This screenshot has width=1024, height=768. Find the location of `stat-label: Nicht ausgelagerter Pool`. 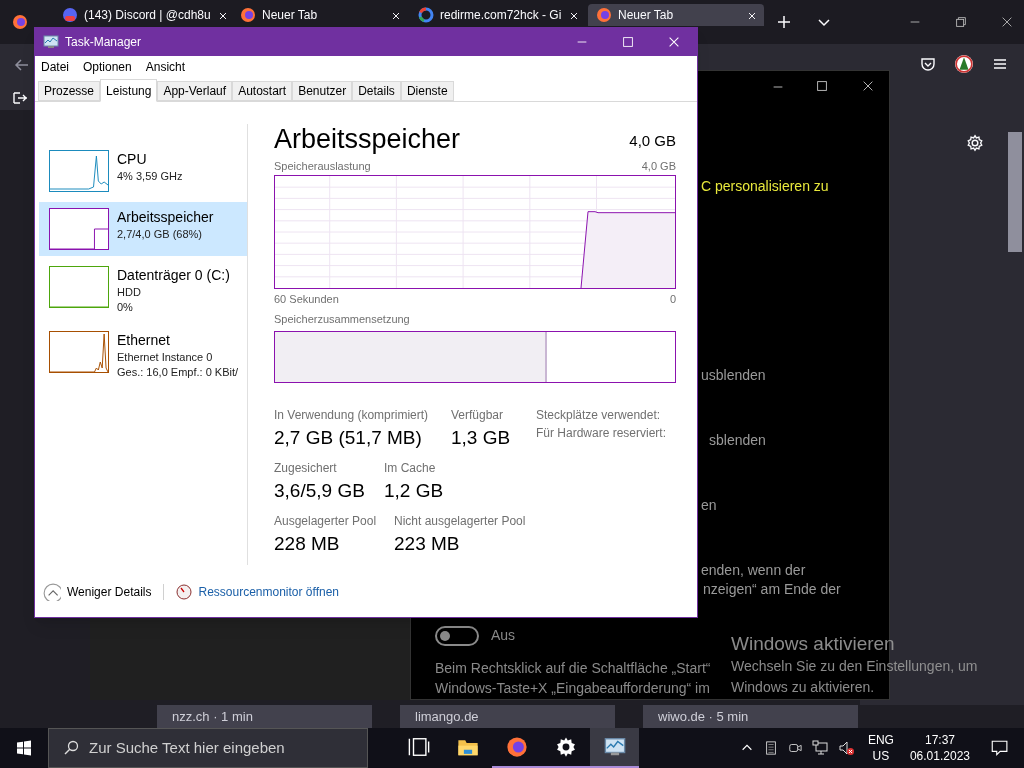

stat-label: Nicht ausgelagerter Pool is located at coordinates (460, 520).